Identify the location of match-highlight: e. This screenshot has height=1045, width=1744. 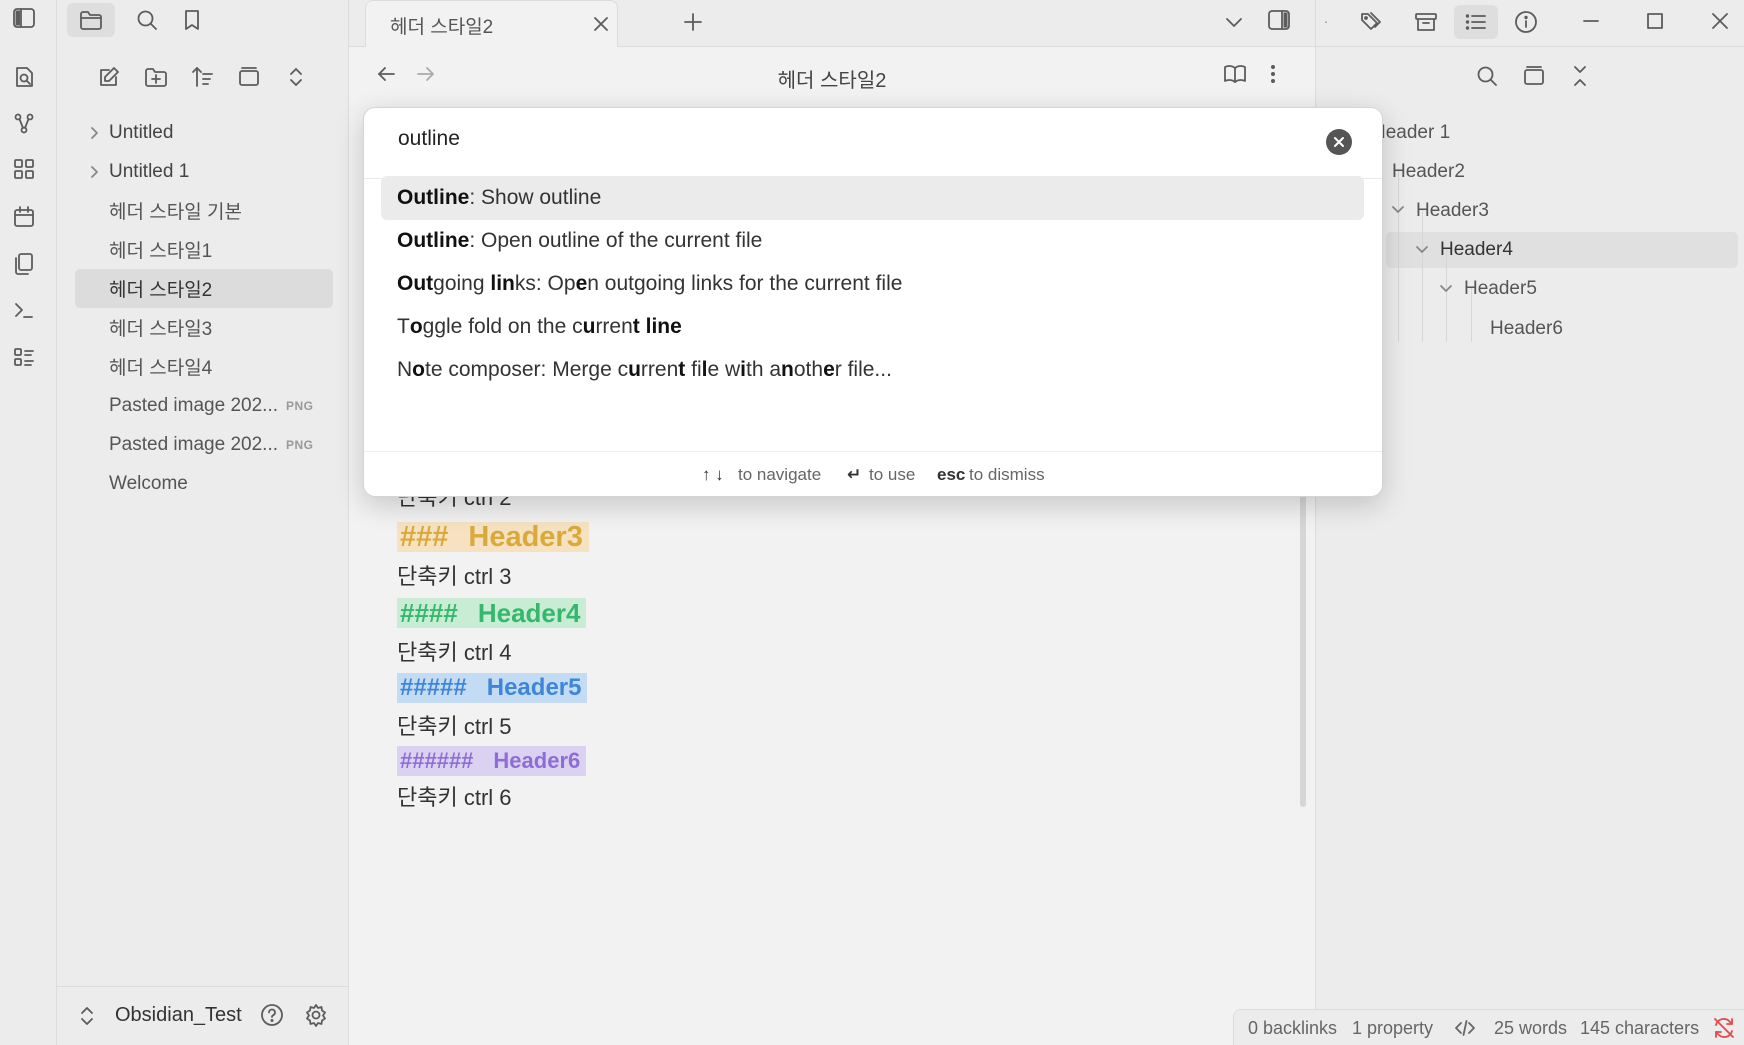
(829, 369).